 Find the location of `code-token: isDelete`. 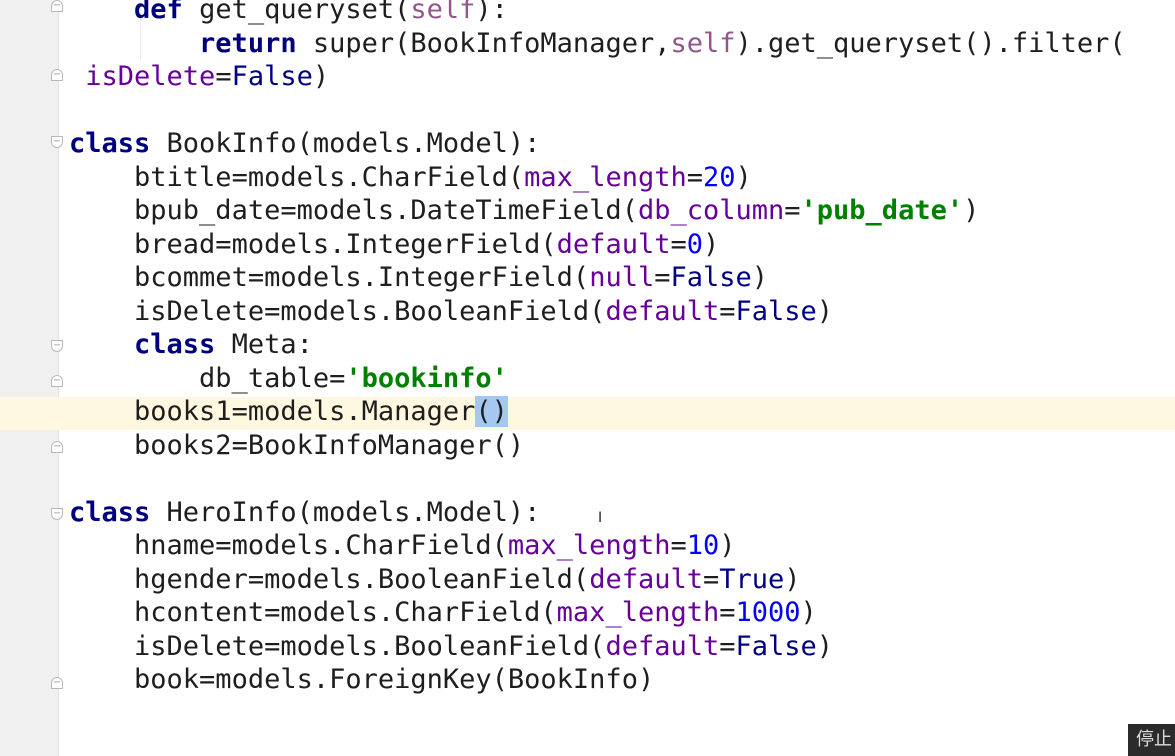

code-token: isDelete is located at coordinates (150, 76).